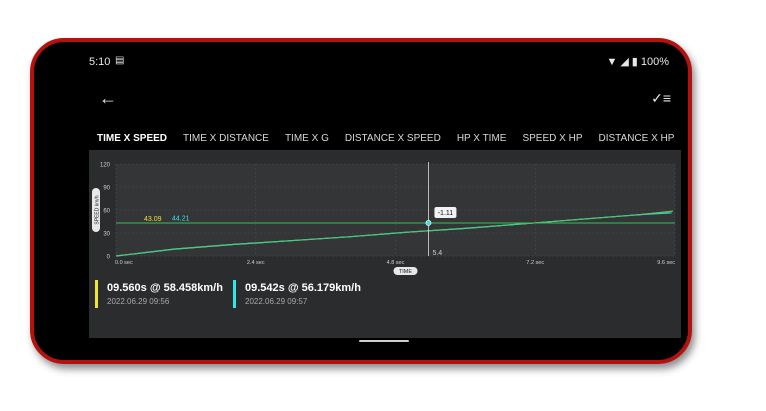 The height and width of the screenshot is (411, 766). What do you see at coordinates (552, 140) in the screenshot?
I see `tab-speed-x-hp: SPEED X HP` at bounding box center [552, 140].